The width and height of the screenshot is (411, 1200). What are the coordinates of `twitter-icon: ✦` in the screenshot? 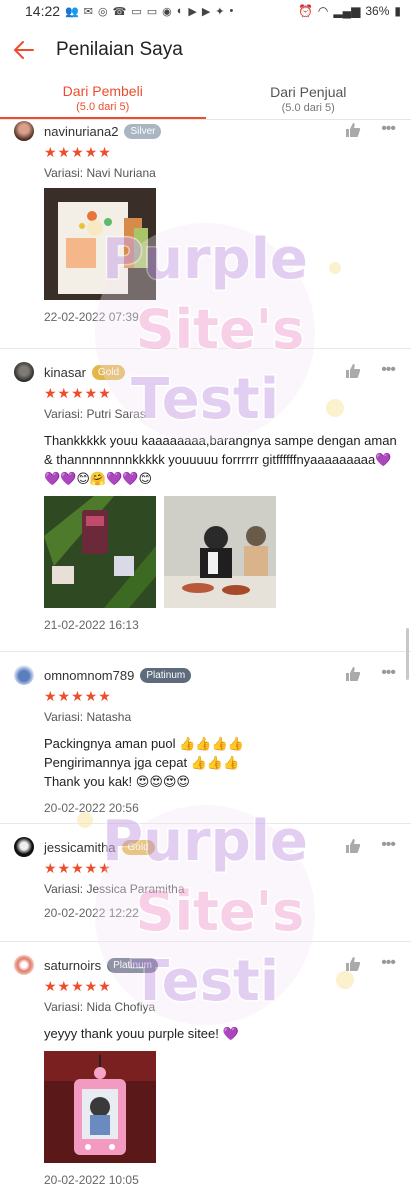 It's located at (220, 11).